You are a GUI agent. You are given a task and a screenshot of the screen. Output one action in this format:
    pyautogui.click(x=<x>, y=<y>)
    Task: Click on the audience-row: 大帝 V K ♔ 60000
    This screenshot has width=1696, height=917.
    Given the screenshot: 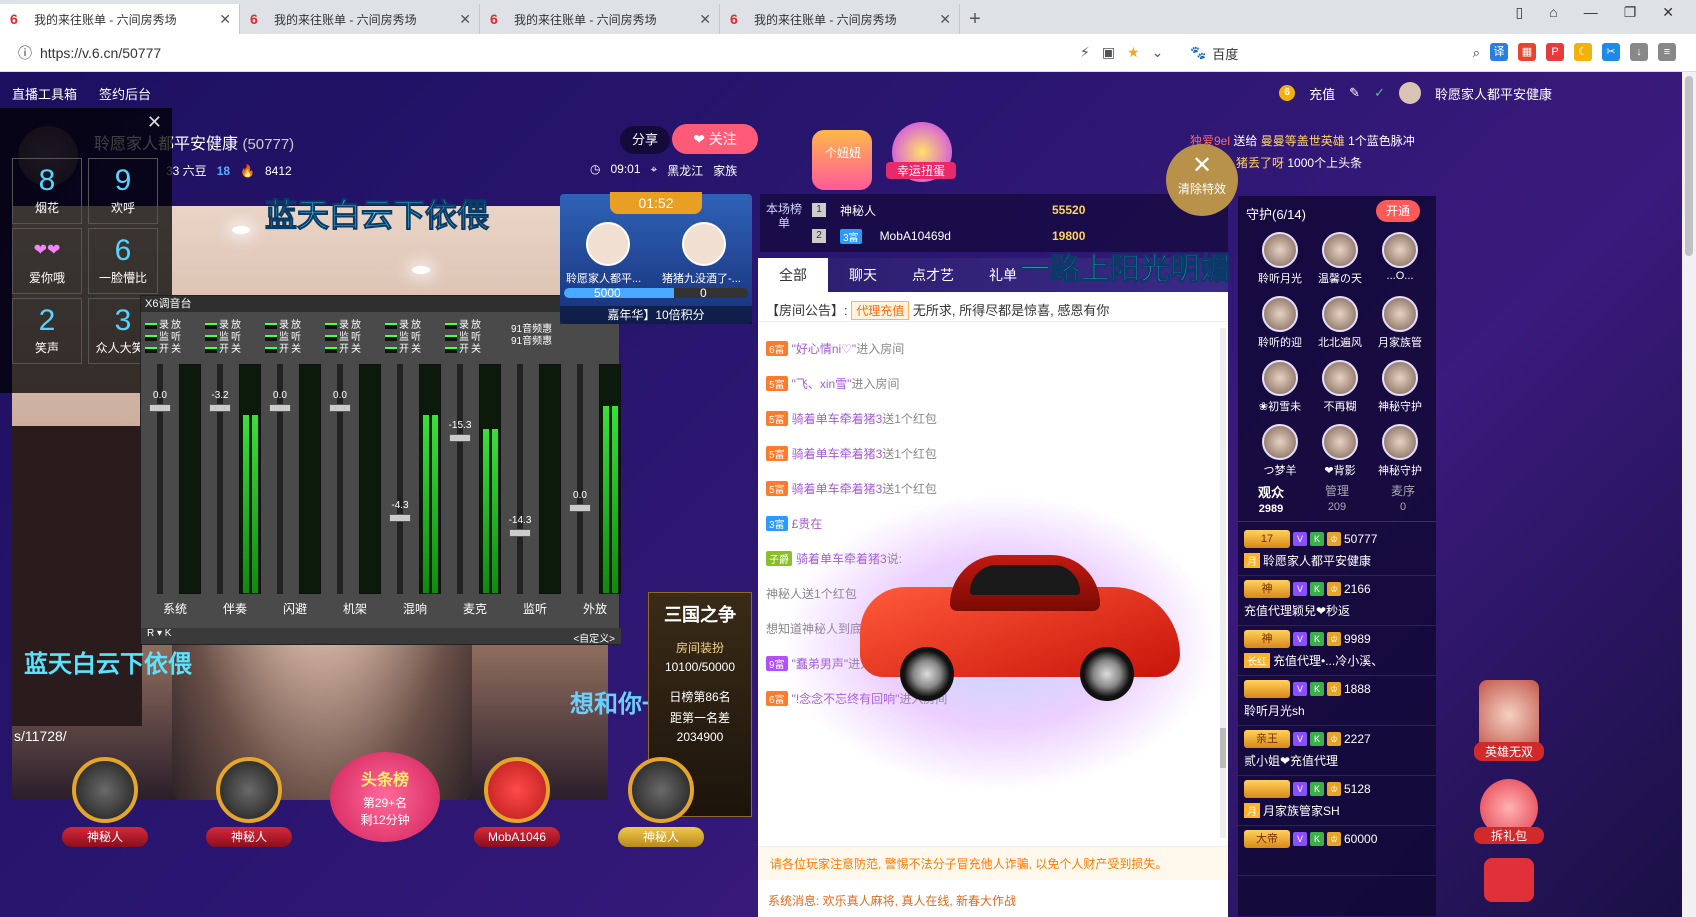 What is the action you would take?
    pyautogui.click(x=1337, y=851)
    